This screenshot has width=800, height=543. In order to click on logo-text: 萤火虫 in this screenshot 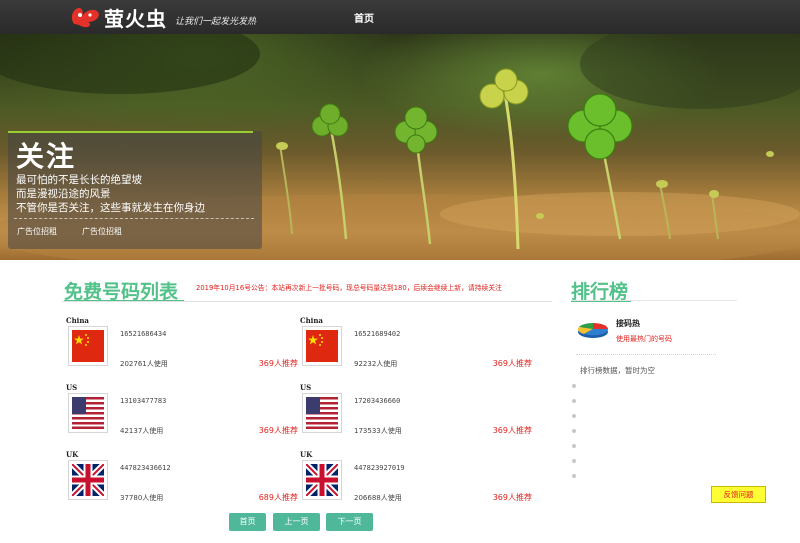, I will do `click(135, 18)`.